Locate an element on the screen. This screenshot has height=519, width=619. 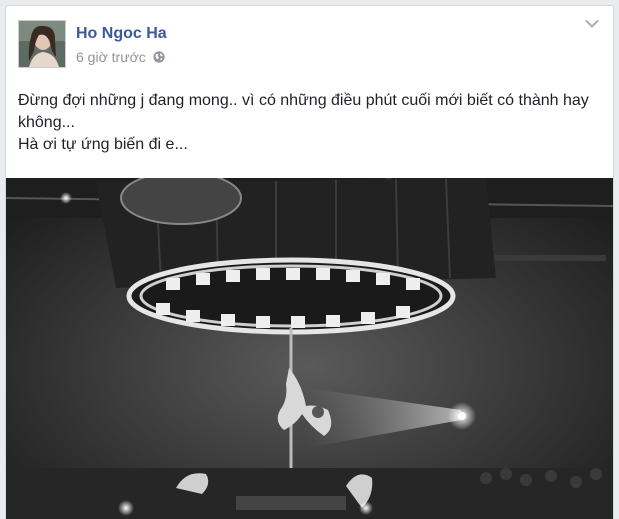
timestamp-link: 6 giờ trước is located at coordinates (111, 57).